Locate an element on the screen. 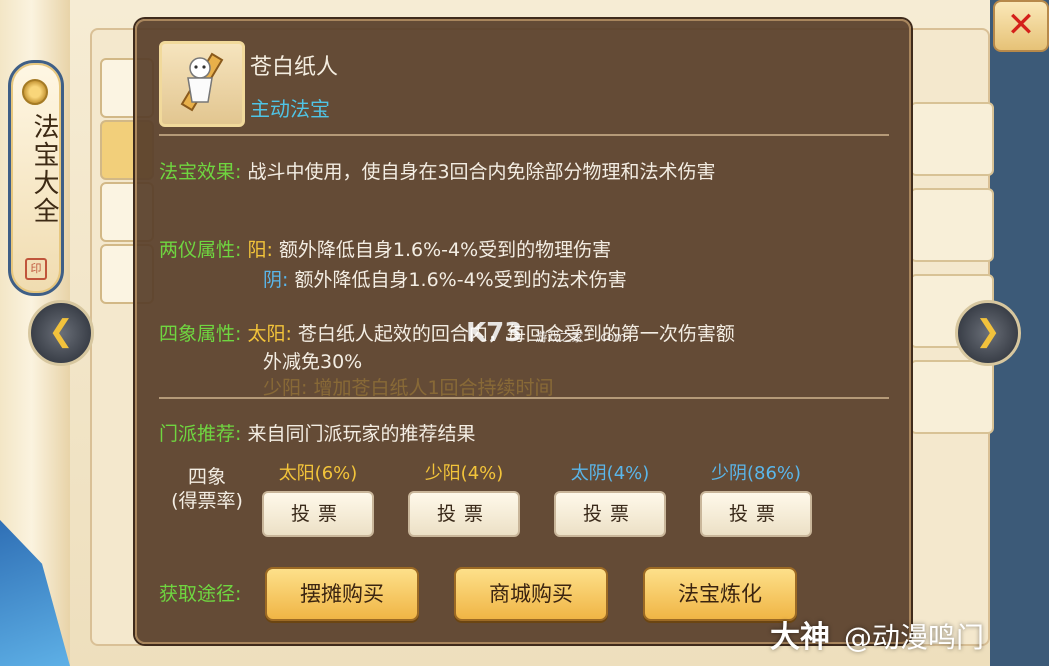  vote-option-name: 太阴(4%) is located at coordinates (610, 473).